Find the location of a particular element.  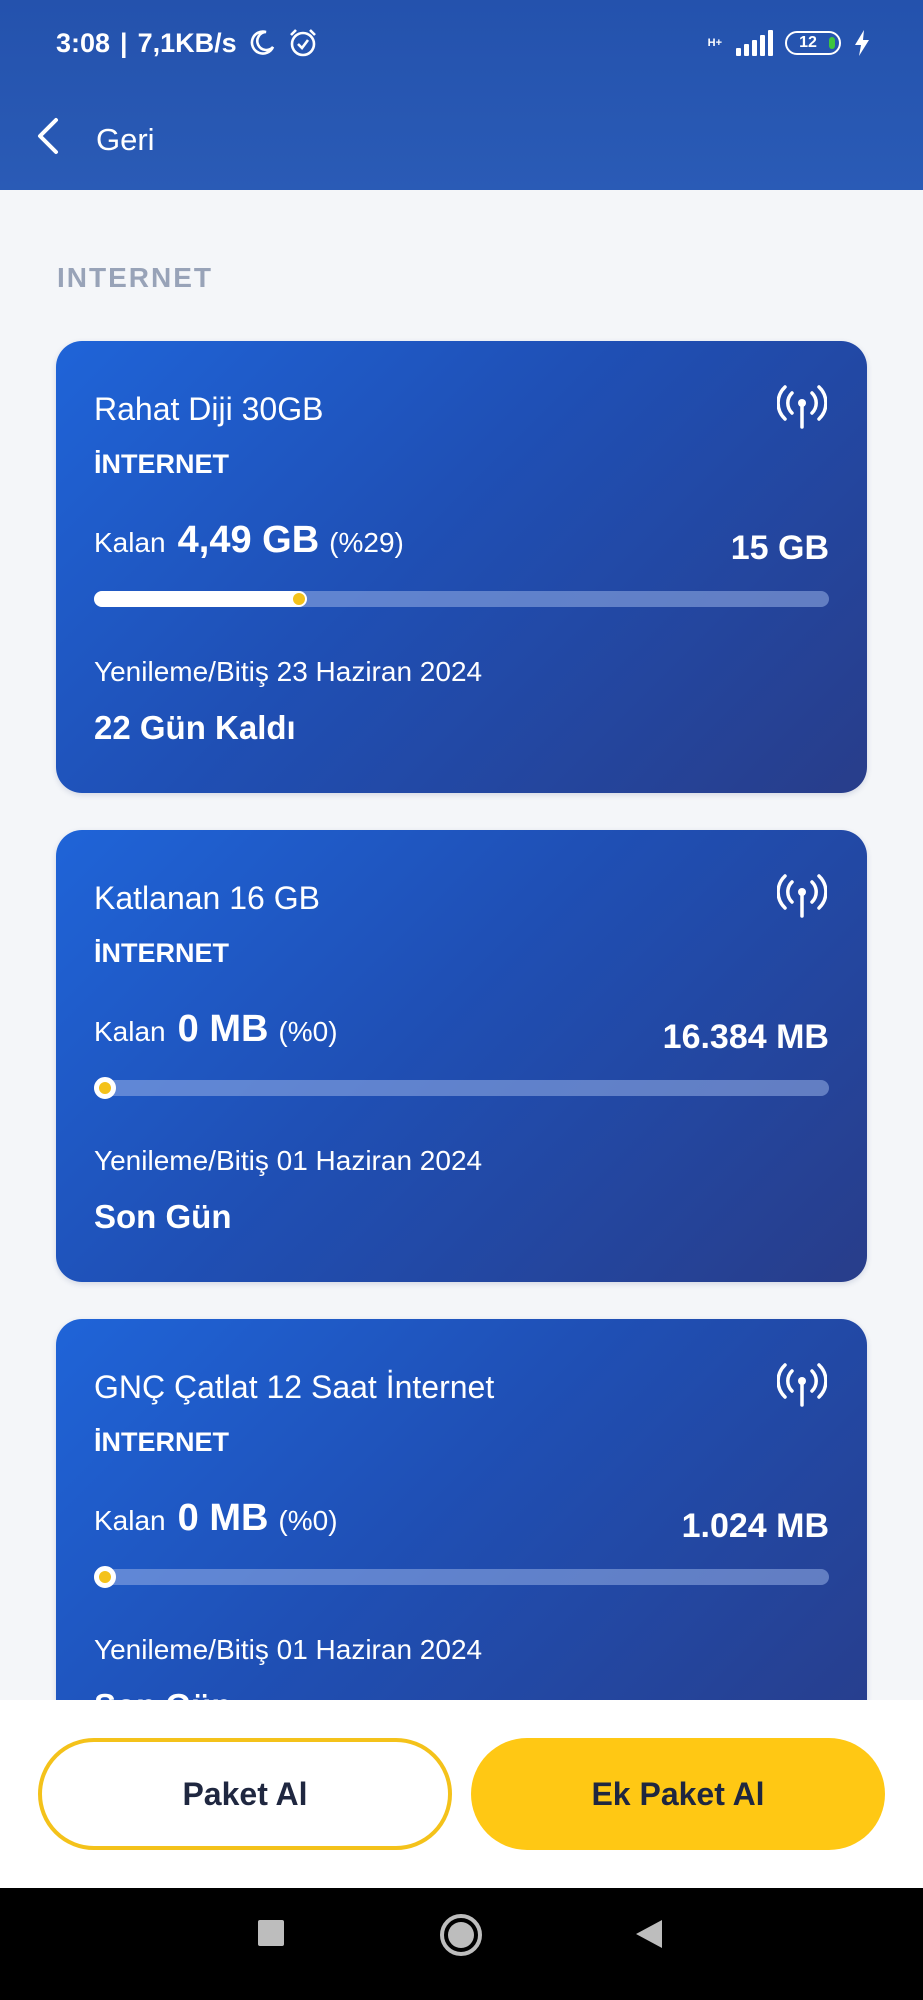

system-nav-bar is located at coordinates (461, 1944).